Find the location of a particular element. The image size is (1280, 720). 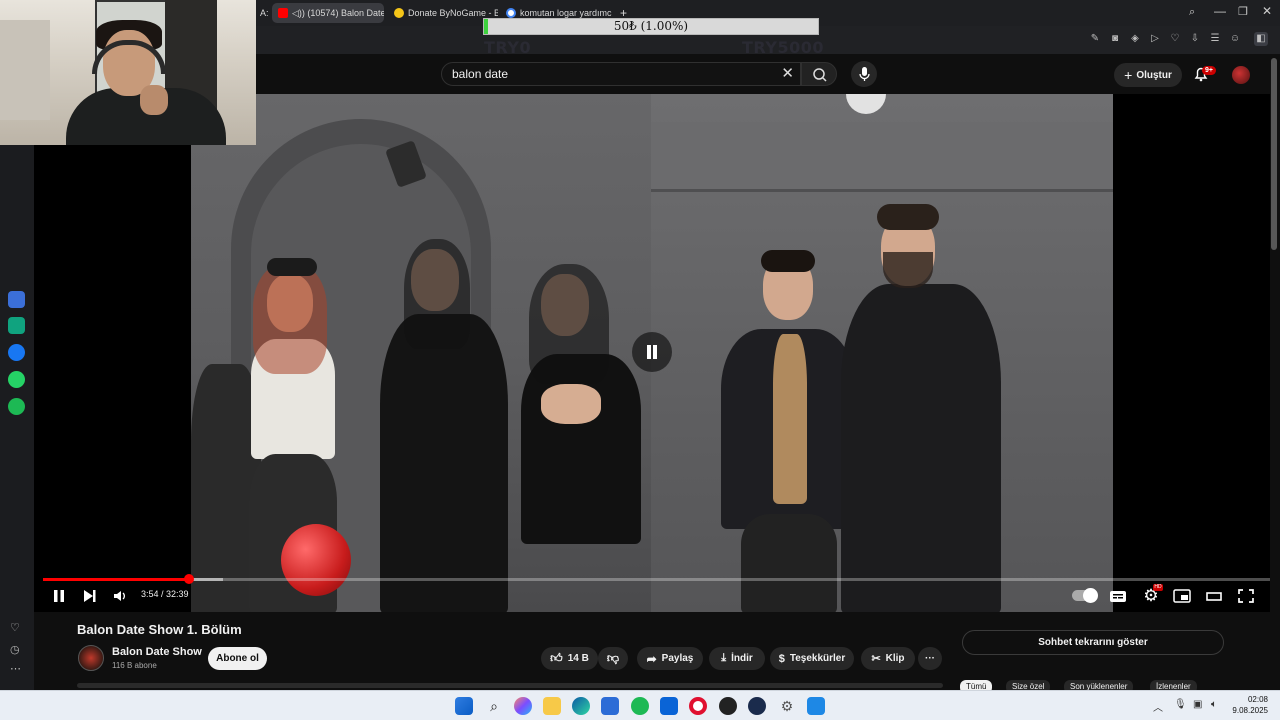

streamer-hand is located at coordinates (154, 100).